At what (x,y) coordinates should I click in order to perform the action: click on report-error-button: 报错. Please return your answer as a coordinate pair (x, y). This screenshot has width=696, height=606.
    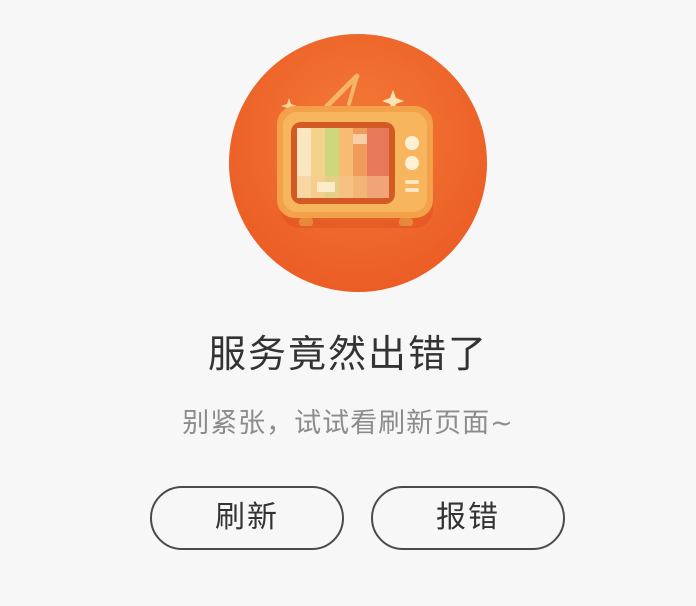
    Looking at the image, I should click on (468, 518).